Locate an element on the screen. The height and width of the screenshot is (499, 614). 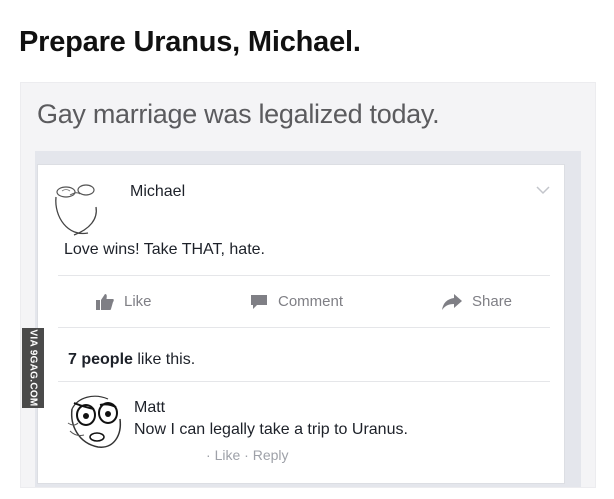
watermark: VIA 9GAG.COM is located at coordinates (33, 368).